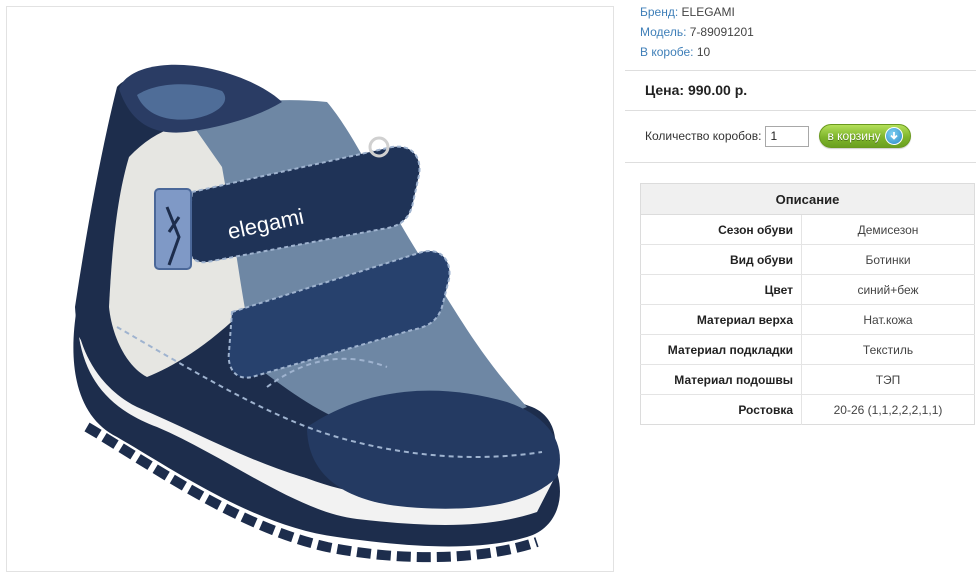  What do you see at coordinates (888, 259) in the screenshot?
I see `spec-value: Ботинки` at bounding box center [888, 259].